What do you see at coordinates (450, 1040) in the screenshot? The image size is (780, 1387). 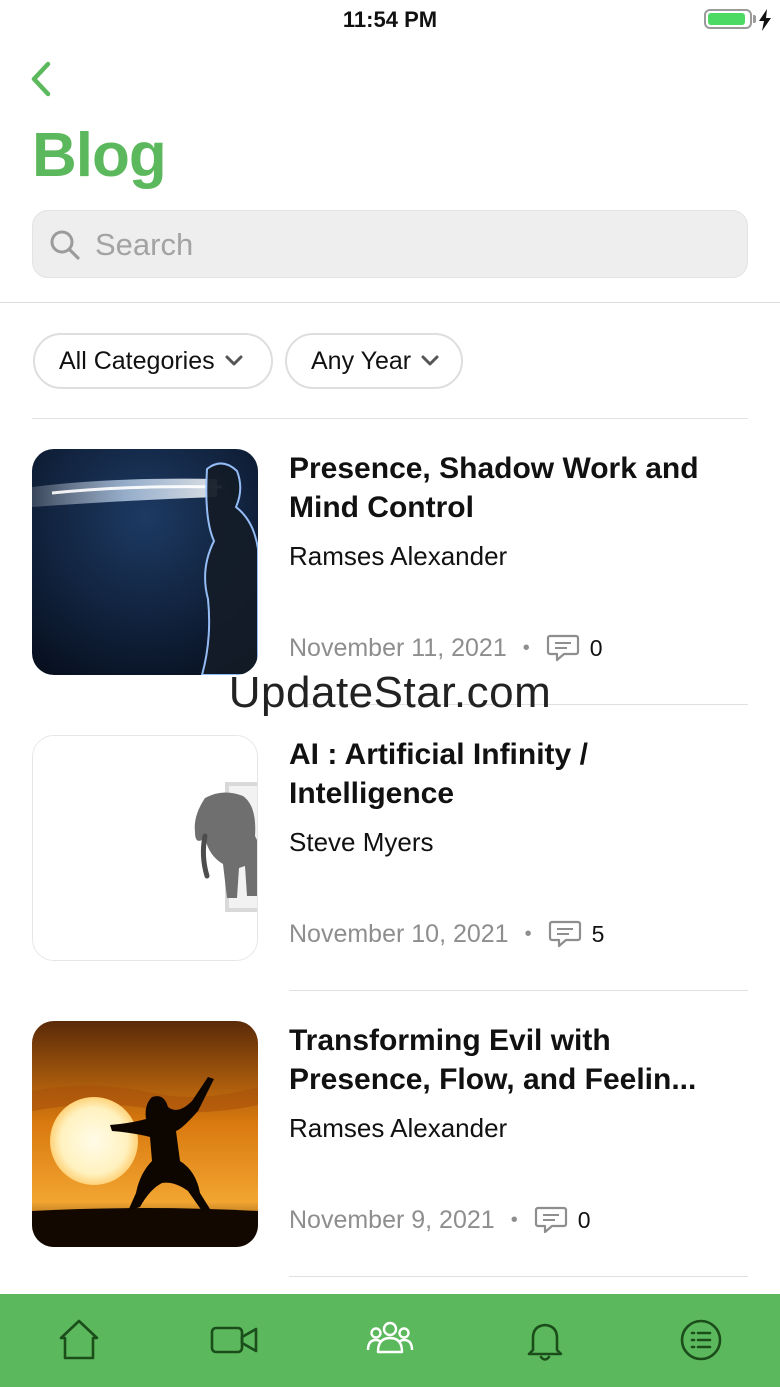 I see `post-title-line: Transforming Evil with` at bounding box center [450, 1040].